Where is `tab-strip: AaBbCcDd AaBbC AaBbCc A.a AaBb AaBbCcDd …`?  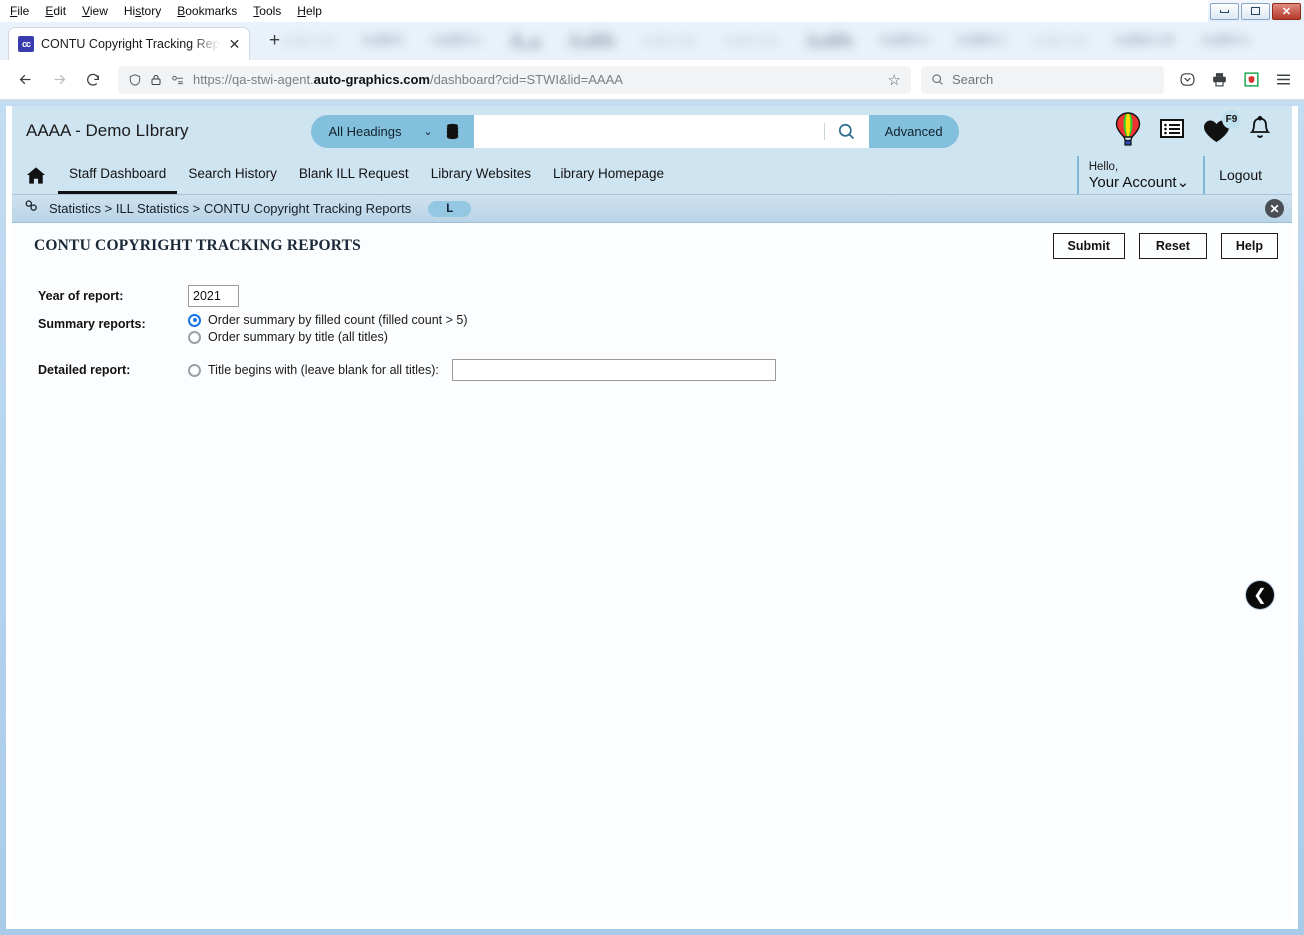 tab-strip: AaBbCcDd AaBbC AaBbCc A.a AaBb AaBbCcDd … is located at coordinates (652, 41).